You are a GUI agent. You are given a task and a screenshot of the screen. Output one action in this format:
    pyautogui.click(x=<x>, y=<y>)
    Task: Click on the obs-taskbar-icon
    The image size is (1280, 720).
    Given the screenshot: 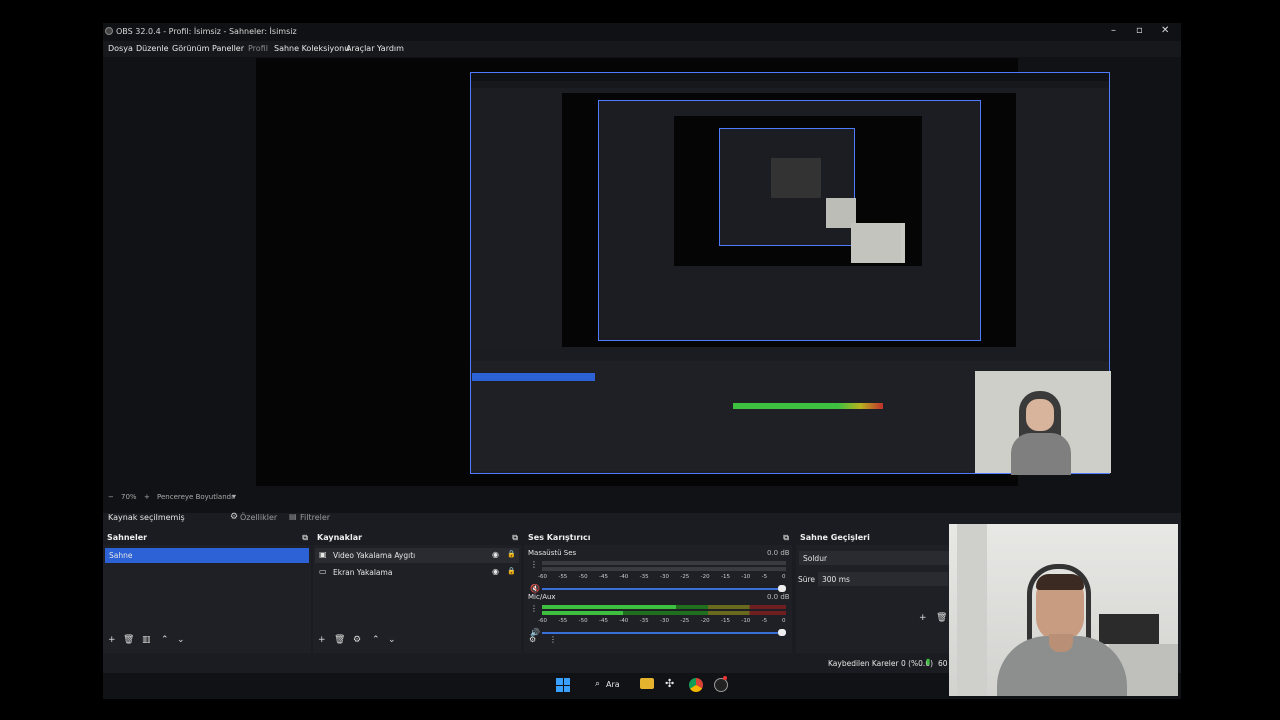 What is the action you would take?
    pyautogui.click(x=721, y=685)
    